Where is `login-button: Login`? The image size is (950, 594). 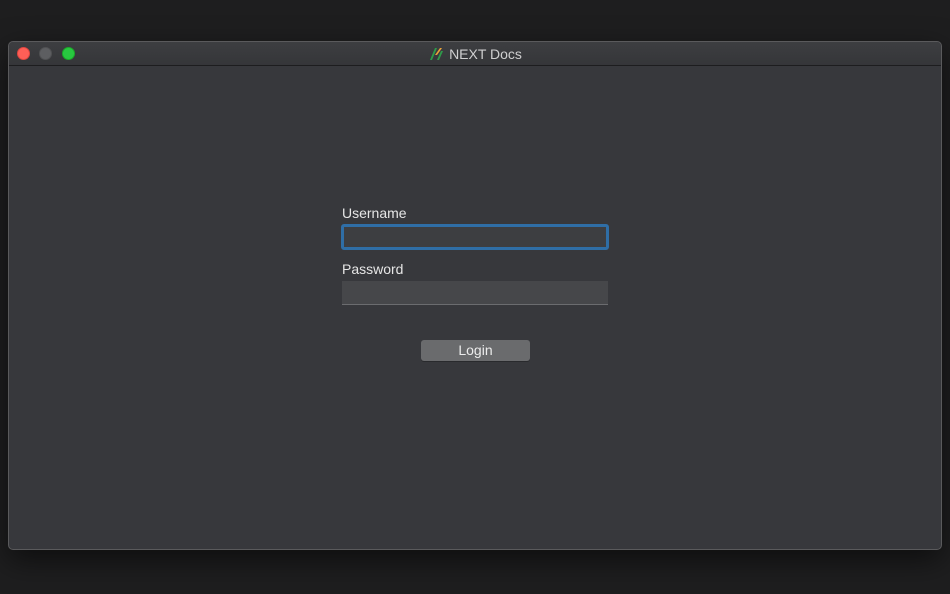 login-button: Login is located at coordinates (475, 350).